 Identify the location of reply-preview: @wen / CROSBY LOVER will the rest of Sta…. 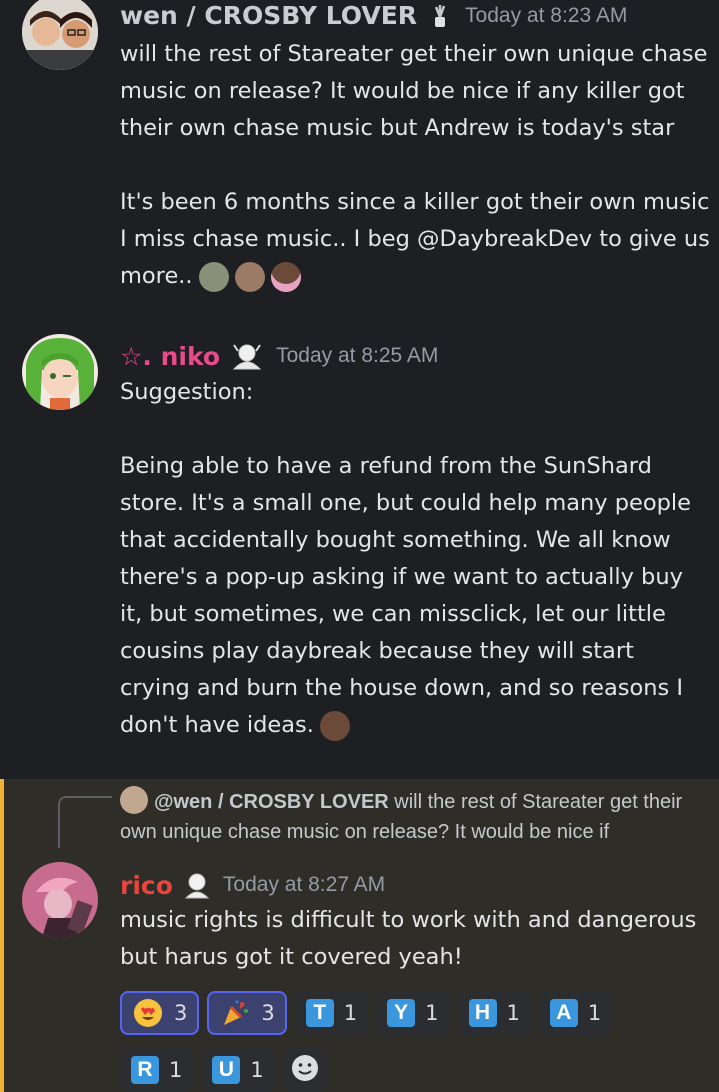
(410, 816).